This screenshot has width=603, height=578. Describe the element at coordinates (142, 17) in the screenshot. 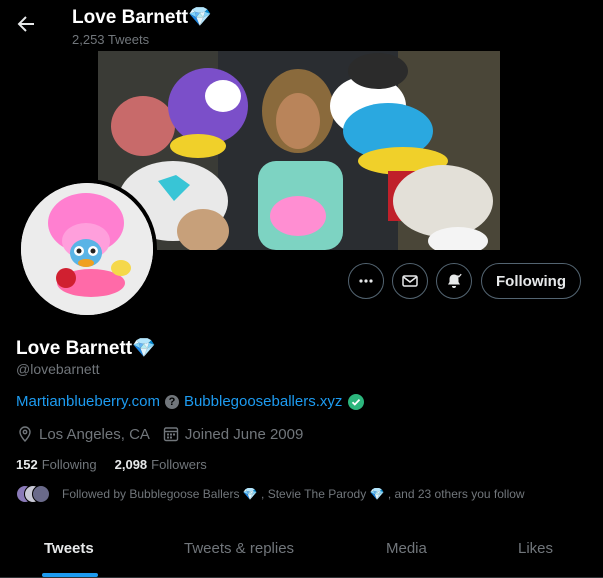

I see `header-title: Love Barnett💎` at that location.